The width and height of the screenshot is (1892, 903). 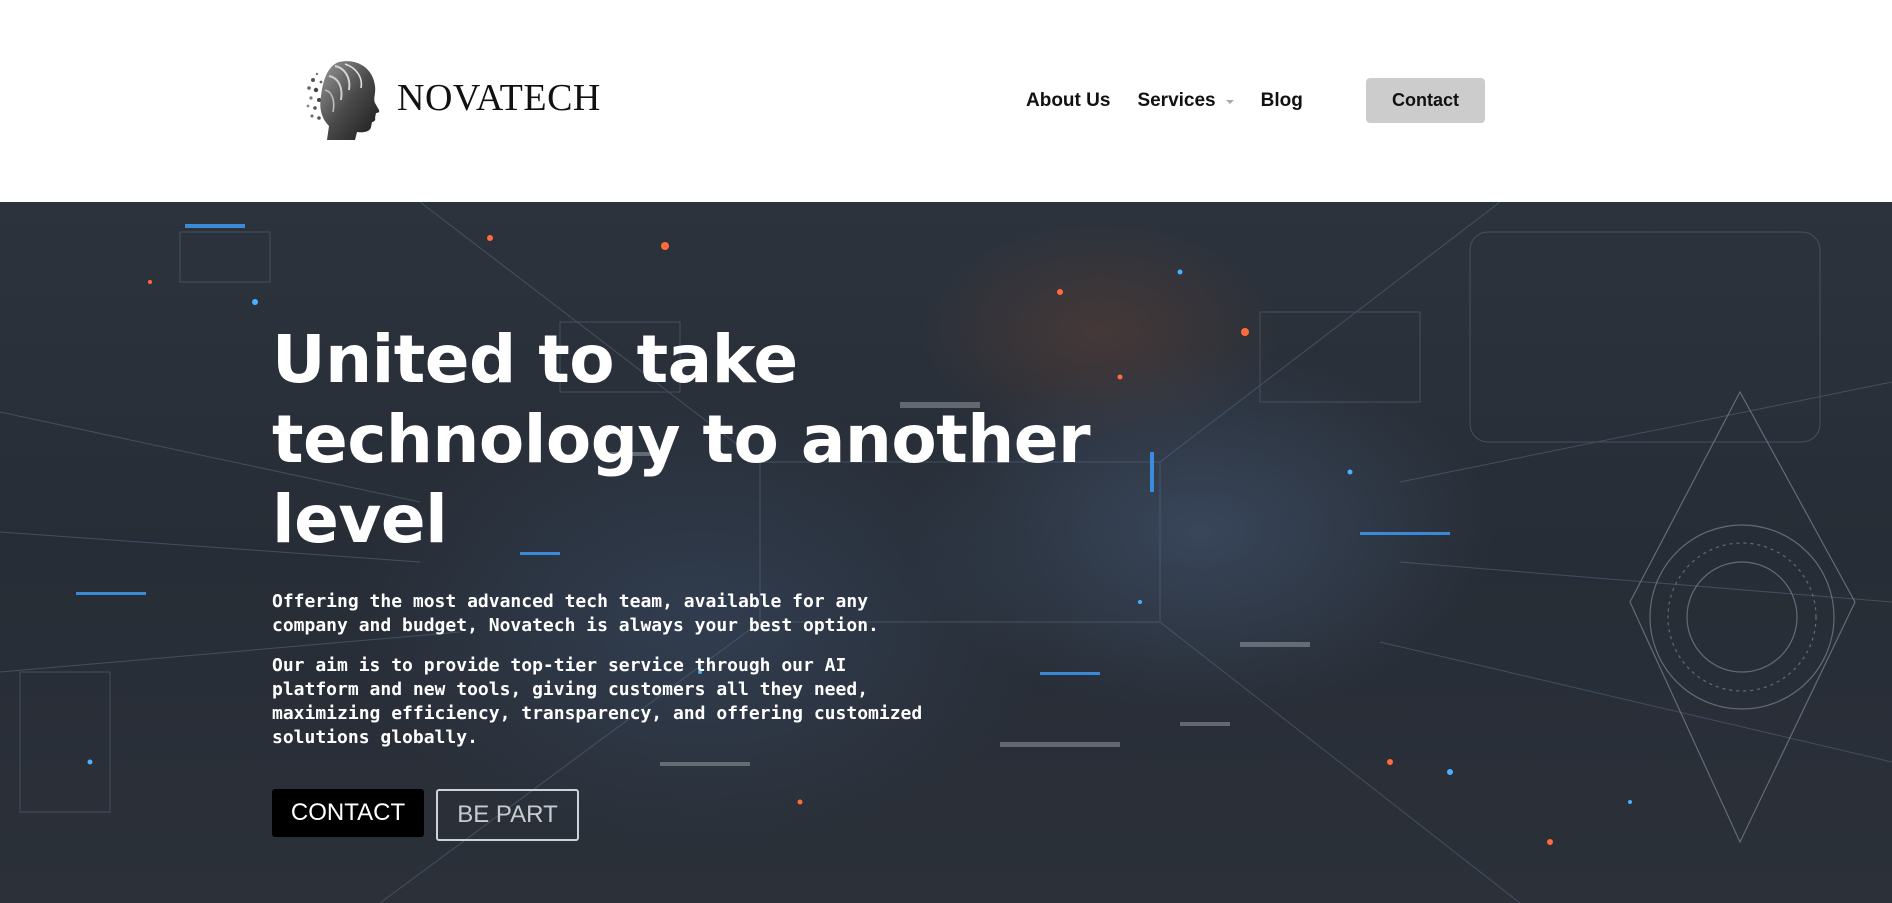 What do you see at coordinates (499, 98) in the screenshot?
I see `brand-name: NOVATECH` at bounding box center [499, 98].